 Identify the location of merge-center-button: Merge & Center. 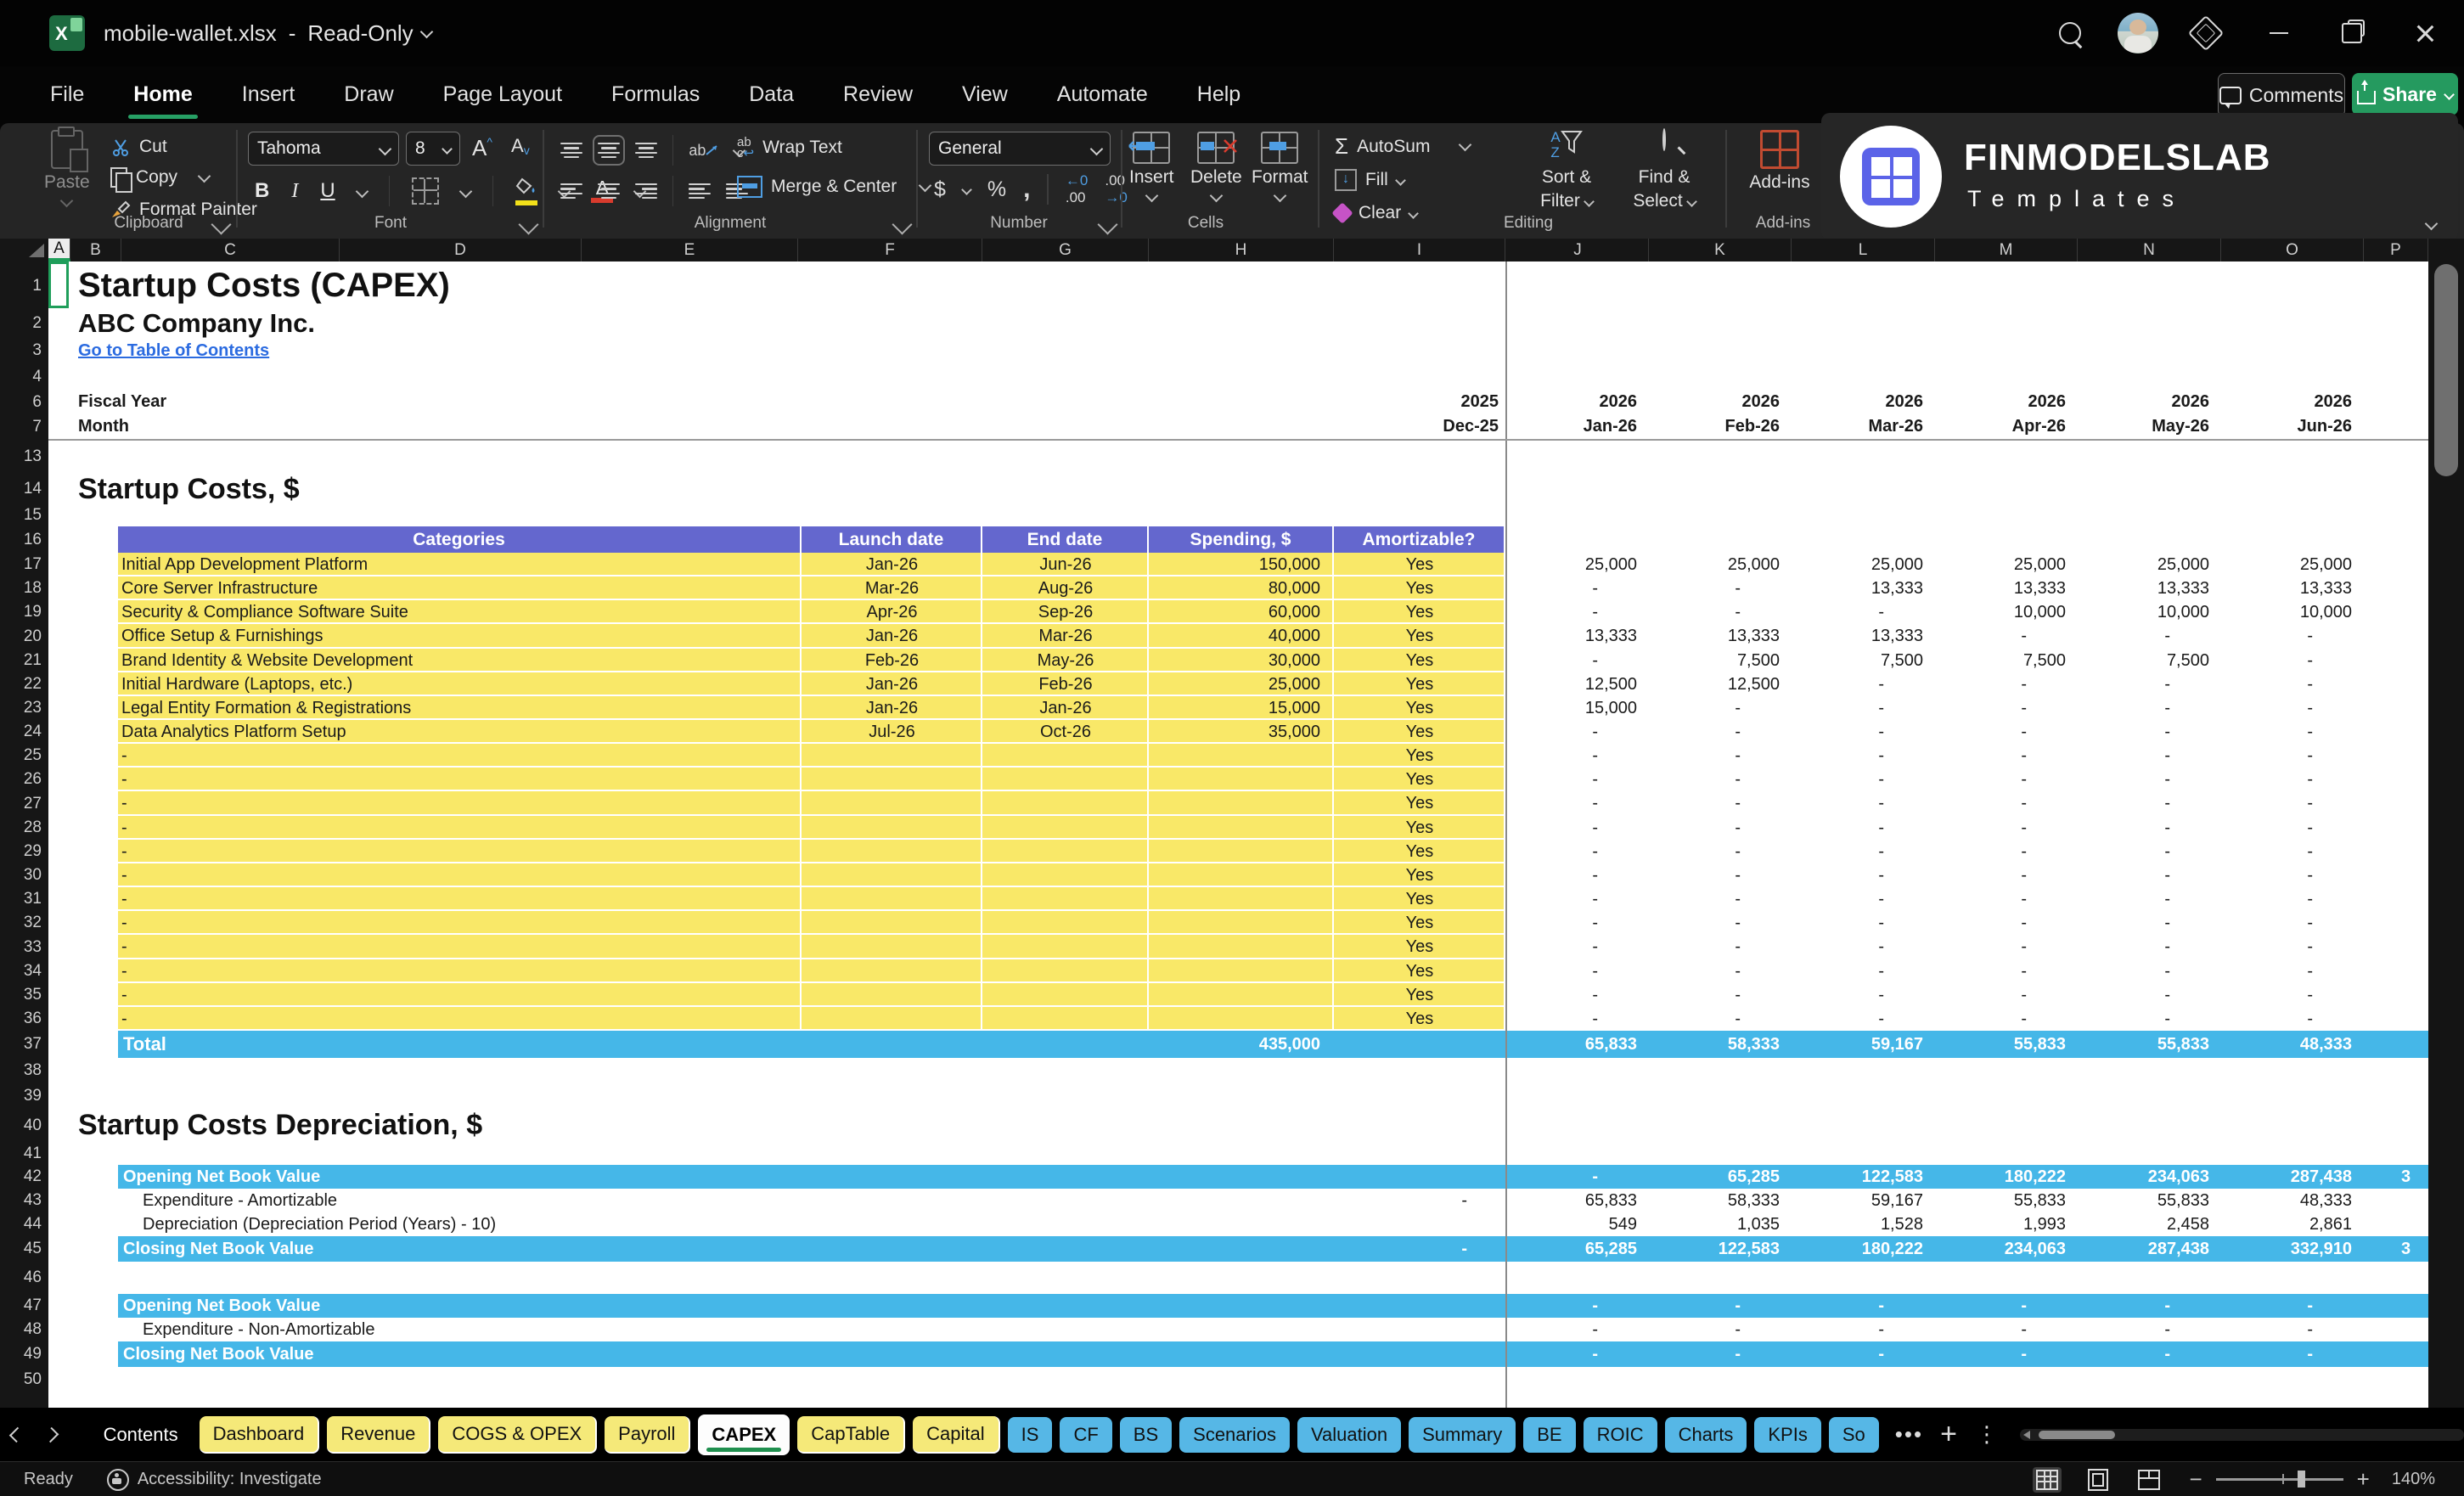
(834, 187).